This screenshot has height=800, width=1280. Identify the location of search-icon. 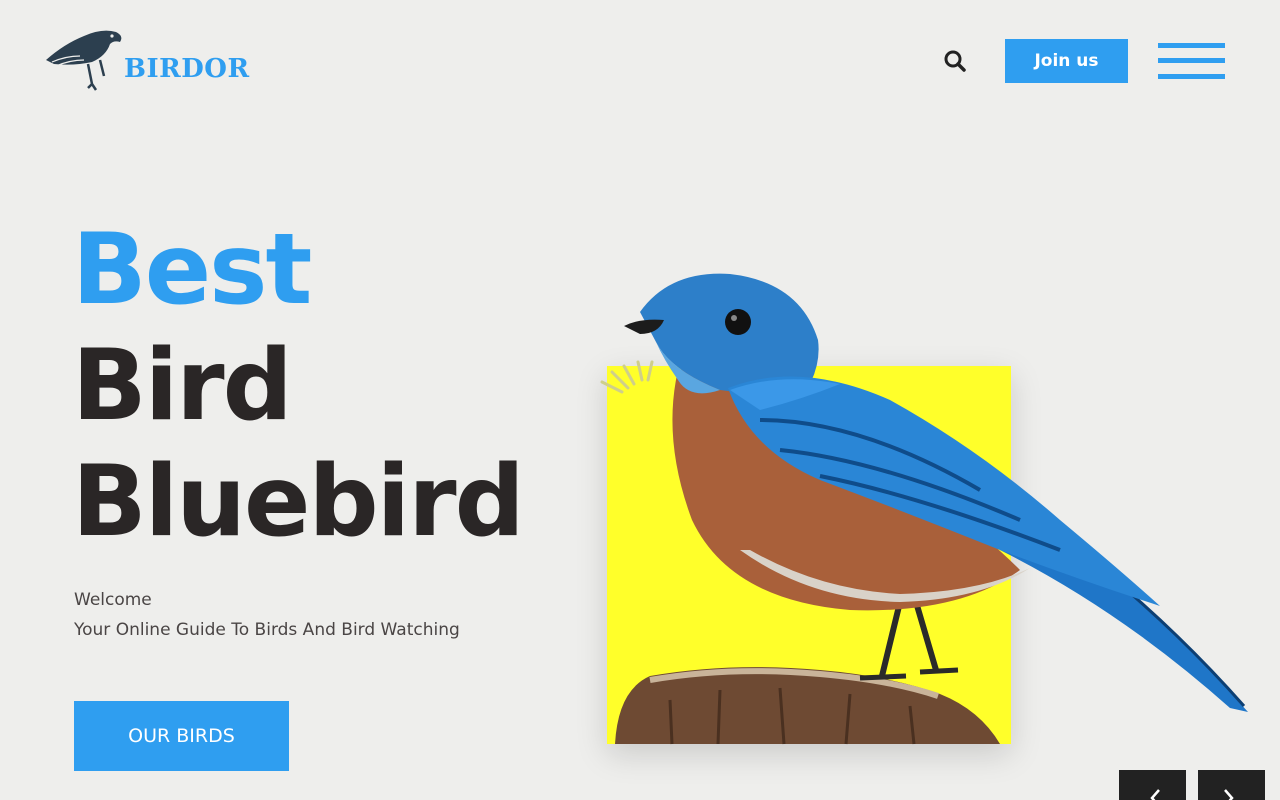
(955, 61).